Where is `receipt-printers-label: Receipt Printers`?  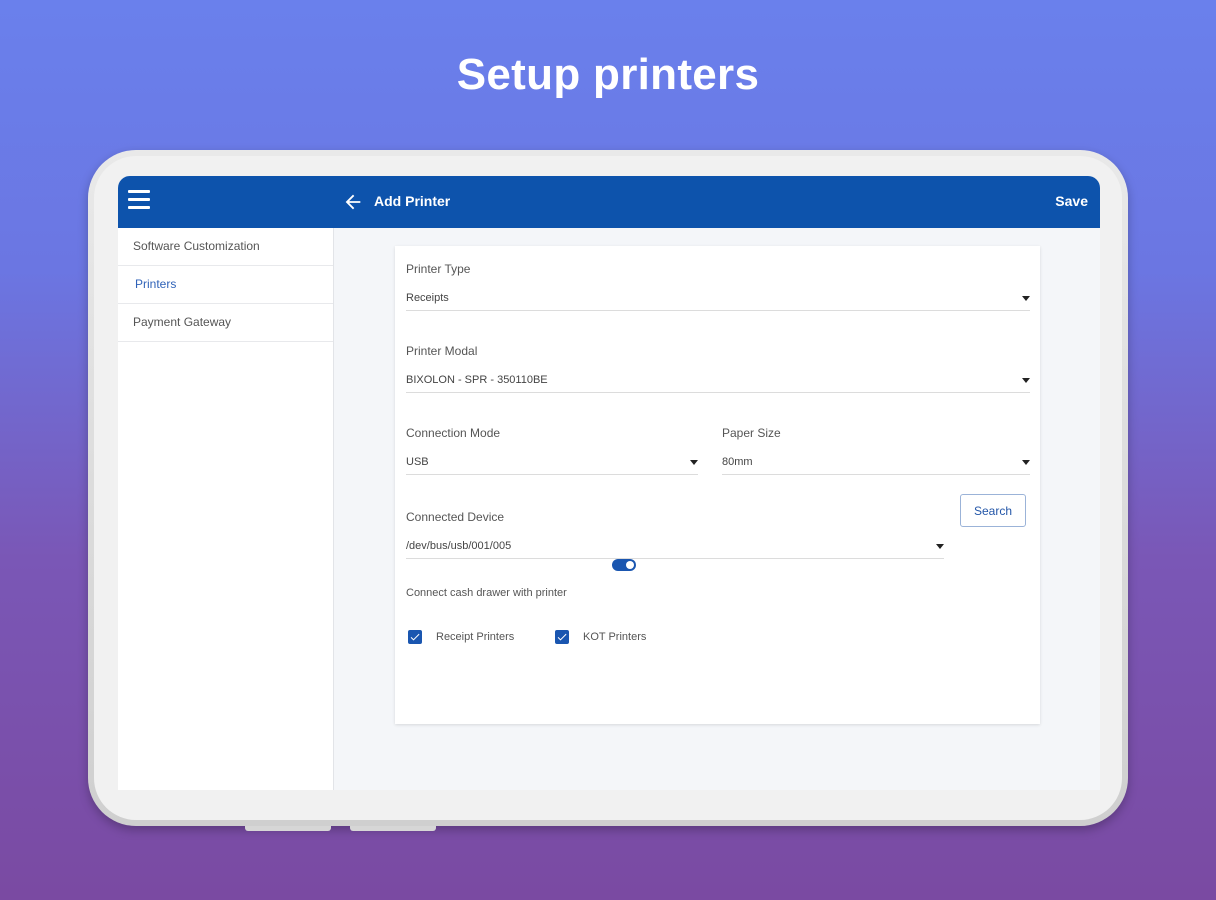
receipt-printers-label: Receipt Printers is located at coordinates (475, 637).